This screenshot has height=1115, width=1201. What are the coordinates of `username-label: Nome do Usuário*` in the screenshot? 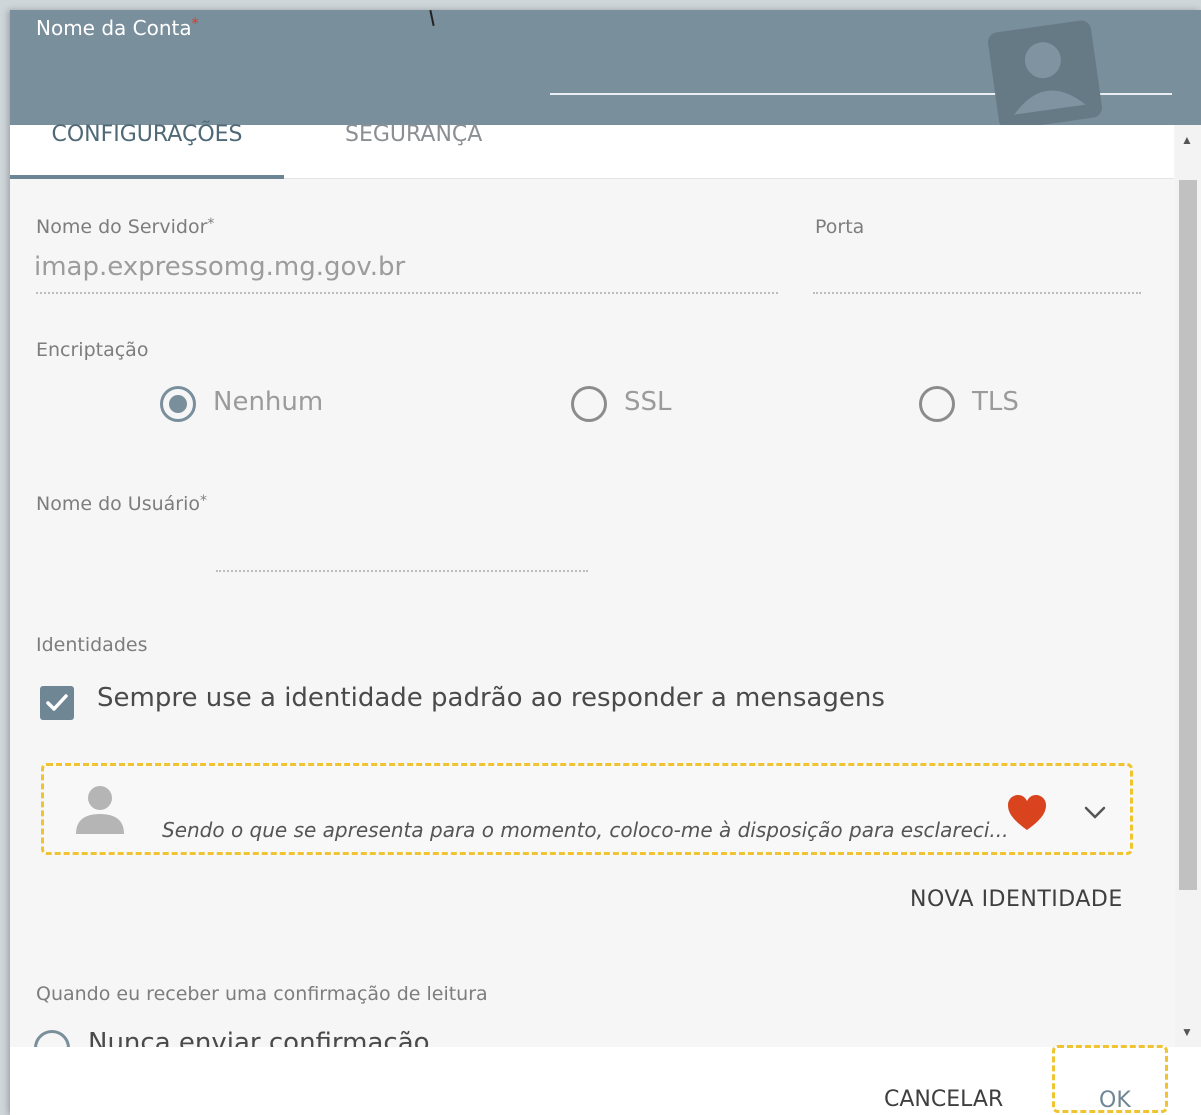 It's located at (121, 504).